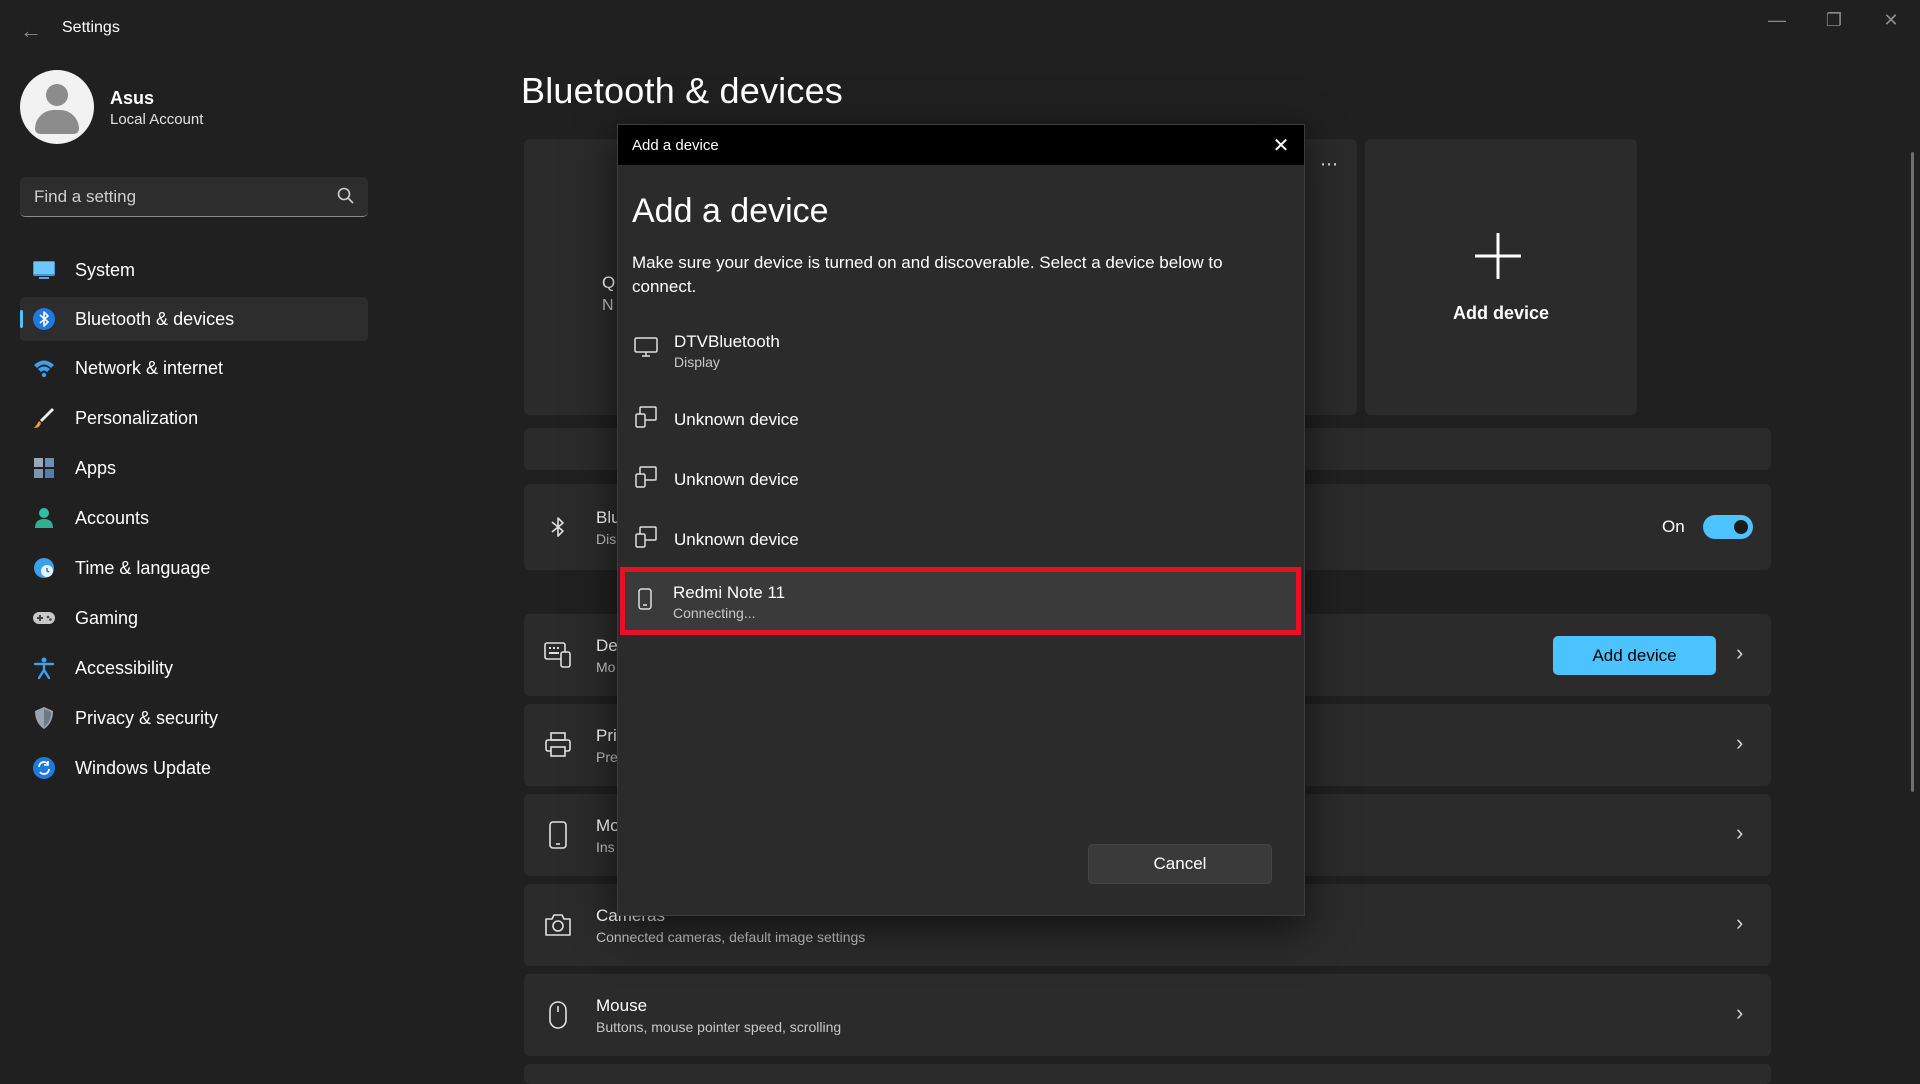 Image resolution: width=1920 pixels, height=1084 pixels. Describe the element at coordinates (194, 568) in the screenshot. I see `sidebar-item-time-language: Time & language` at that location.